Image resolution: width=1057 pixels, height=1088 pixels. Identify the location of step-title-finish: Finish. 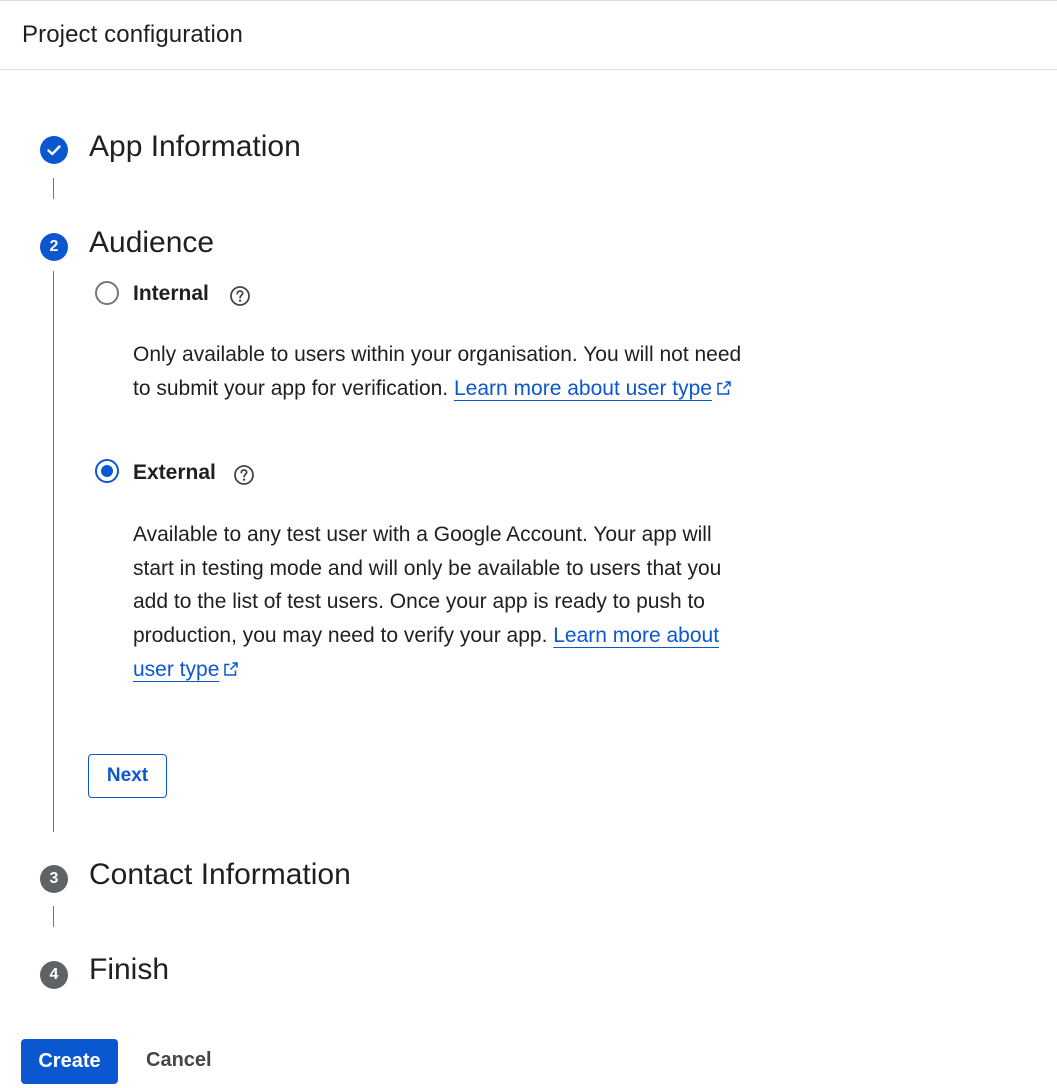
(129, 970).